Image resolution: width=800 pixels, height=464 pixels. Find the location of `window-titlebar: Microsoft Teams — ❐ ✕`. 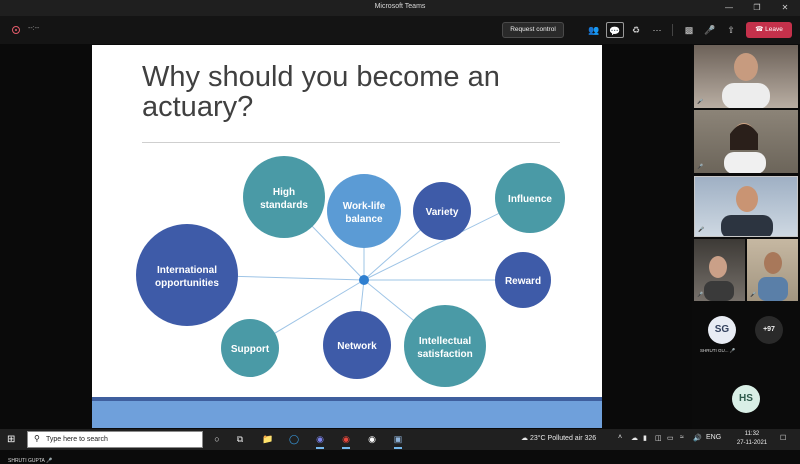

window-titlebar: Microsoft Teams — ❐ ✕ is located at coordinates (400, 8).